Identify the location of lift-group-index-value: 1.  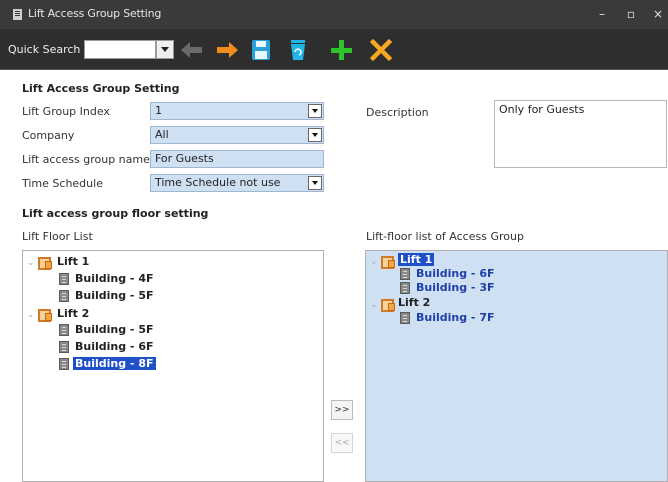
(158, 110).